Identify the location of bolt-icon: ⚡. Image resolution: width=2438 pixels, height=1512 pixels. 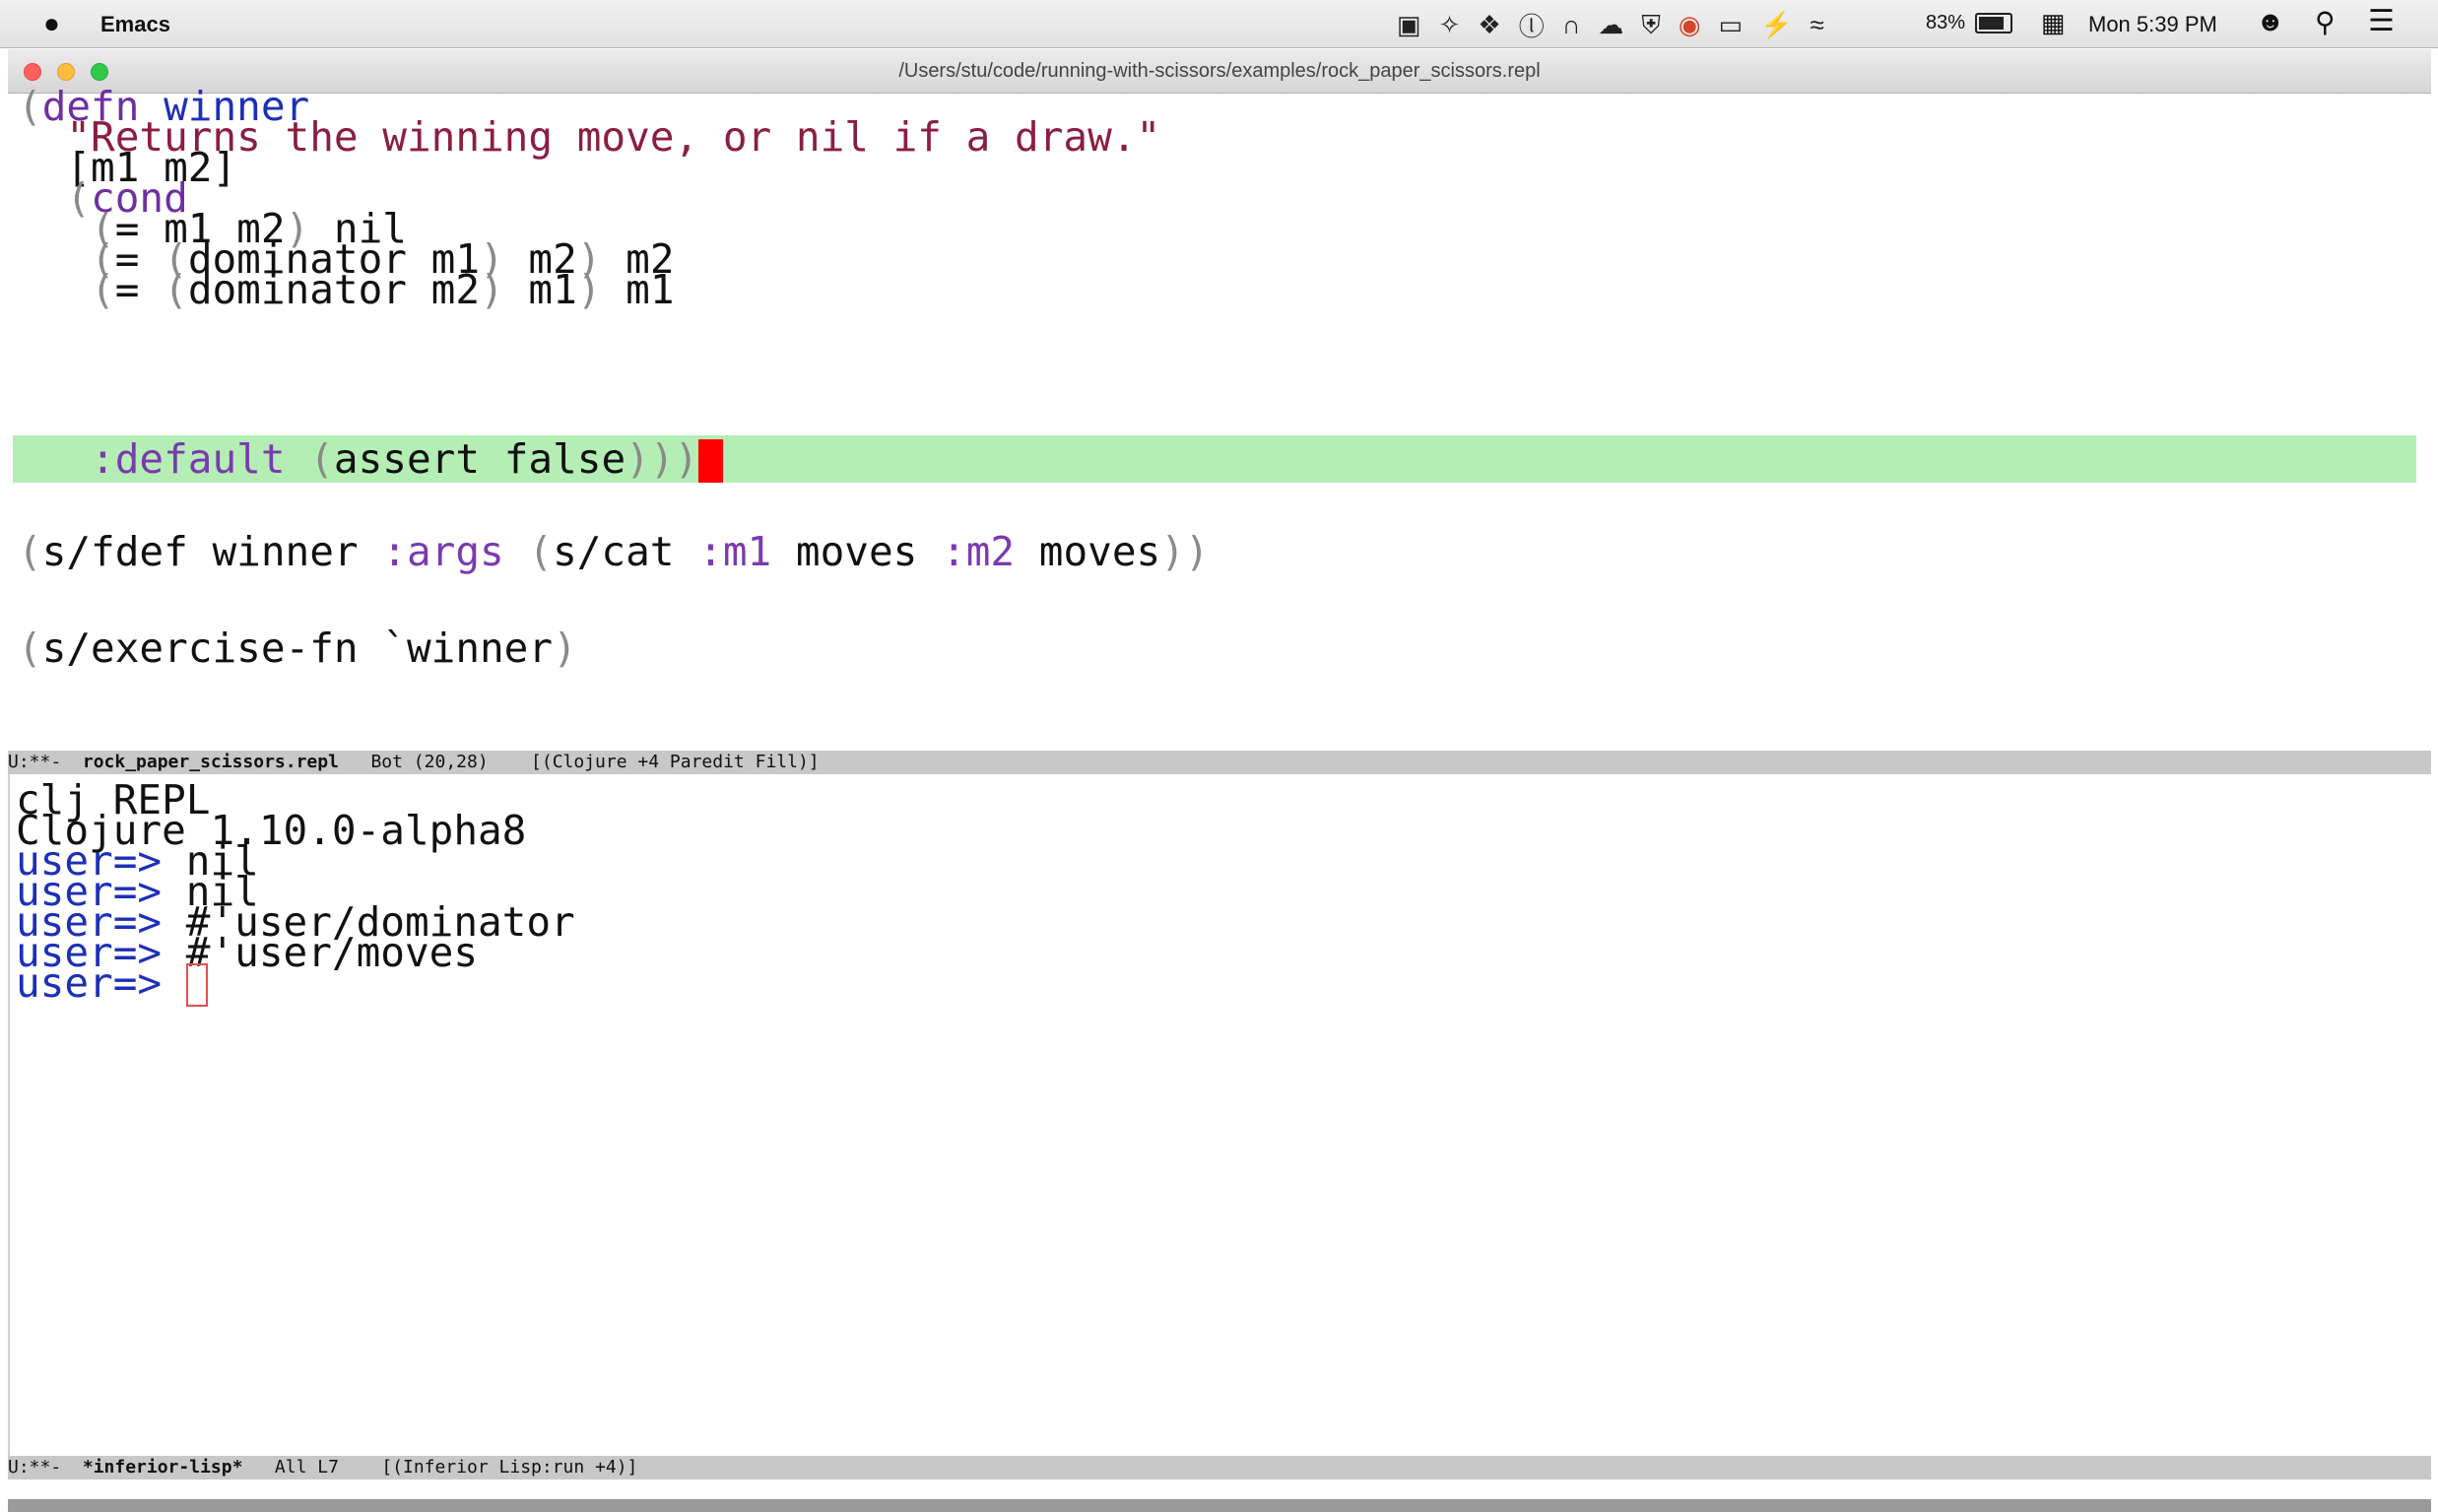
(1776, 25).